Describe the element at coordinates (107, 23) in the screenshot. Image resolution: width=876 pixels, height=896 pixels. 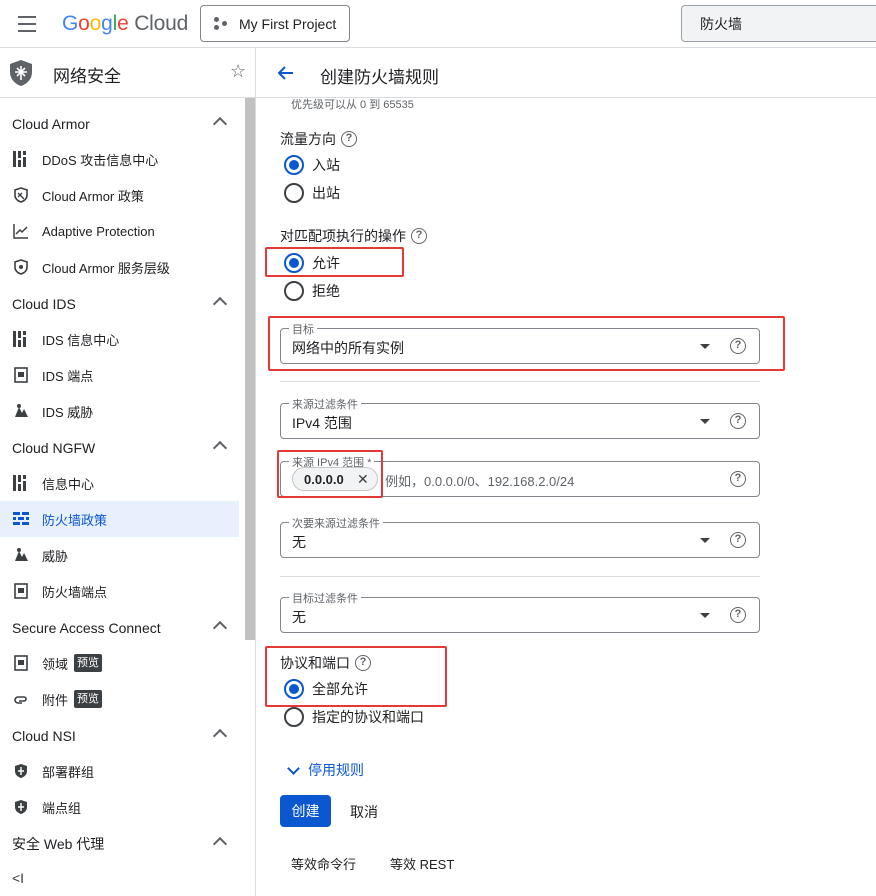
I see `logo-letter: g` at that location.